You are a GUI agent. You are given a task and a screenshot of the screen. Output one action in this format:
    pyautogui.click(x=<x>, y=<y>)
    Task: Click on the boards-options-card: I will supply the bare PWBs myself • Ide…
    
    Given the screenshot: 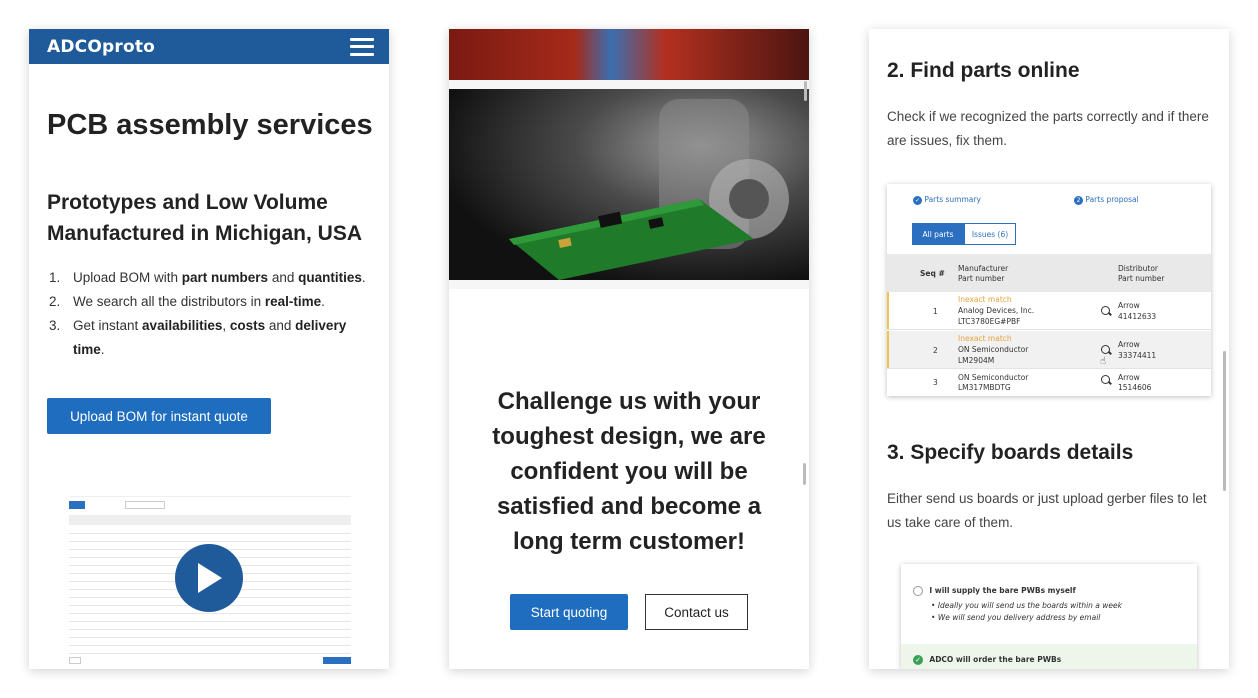 What is the action you would take?
    pyautogui.click(x=1049, y=616)
    